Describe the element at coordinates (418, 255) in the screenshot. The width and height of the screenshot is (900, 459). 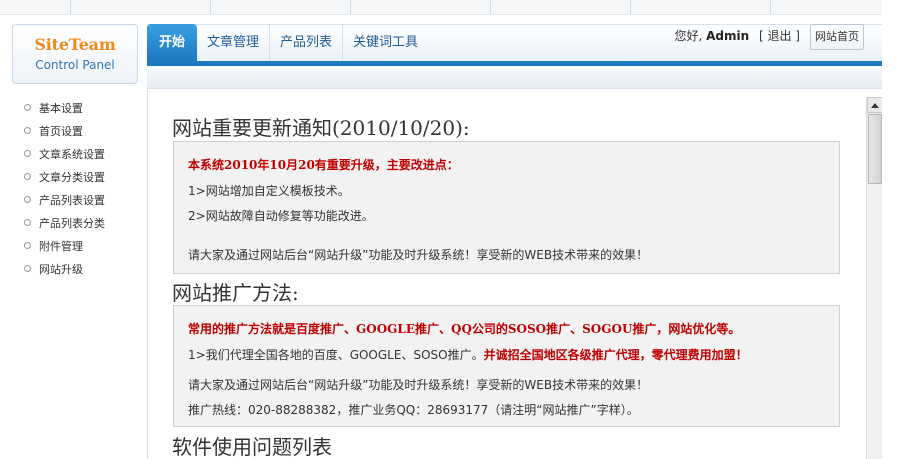
I see `update-line-3: 请大家及通过网站后台“网站升级”功能及时升级系统！享受新的WEB技术带来的效果！` at that location.